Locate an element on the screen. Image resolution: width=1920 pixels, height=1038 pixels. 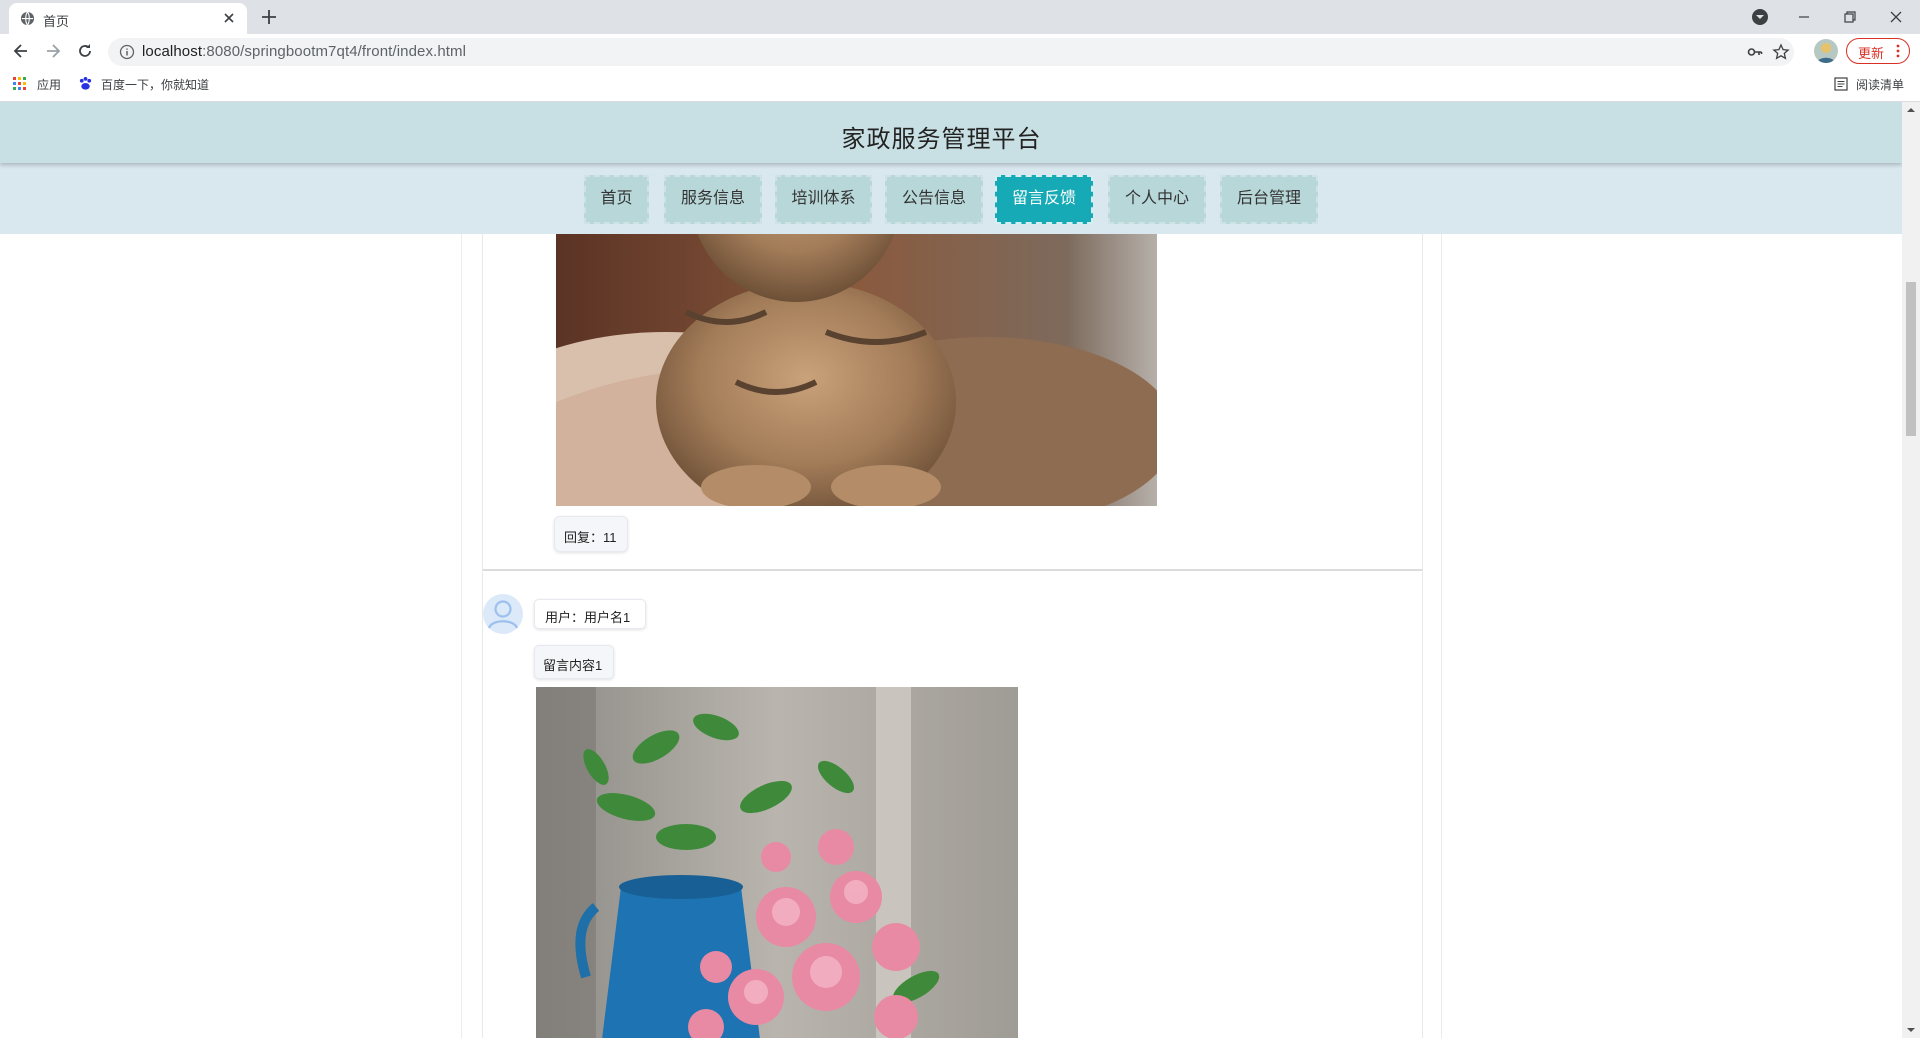
url-path: :8080/springbootm7qt4/front/index.html is located at coordinates (334, 51).